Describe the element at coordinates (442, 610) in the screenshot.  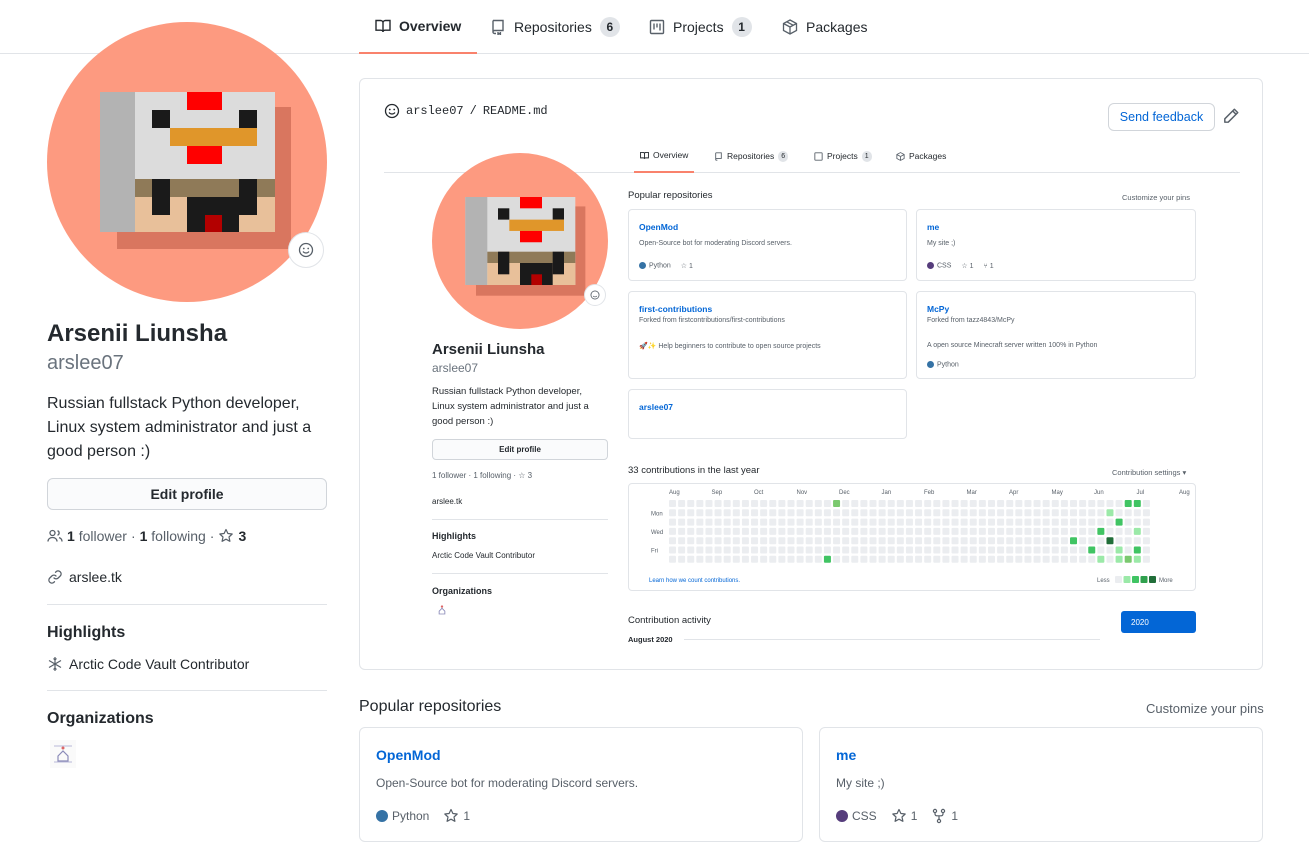
I see `organization-logo-icon` at that location.